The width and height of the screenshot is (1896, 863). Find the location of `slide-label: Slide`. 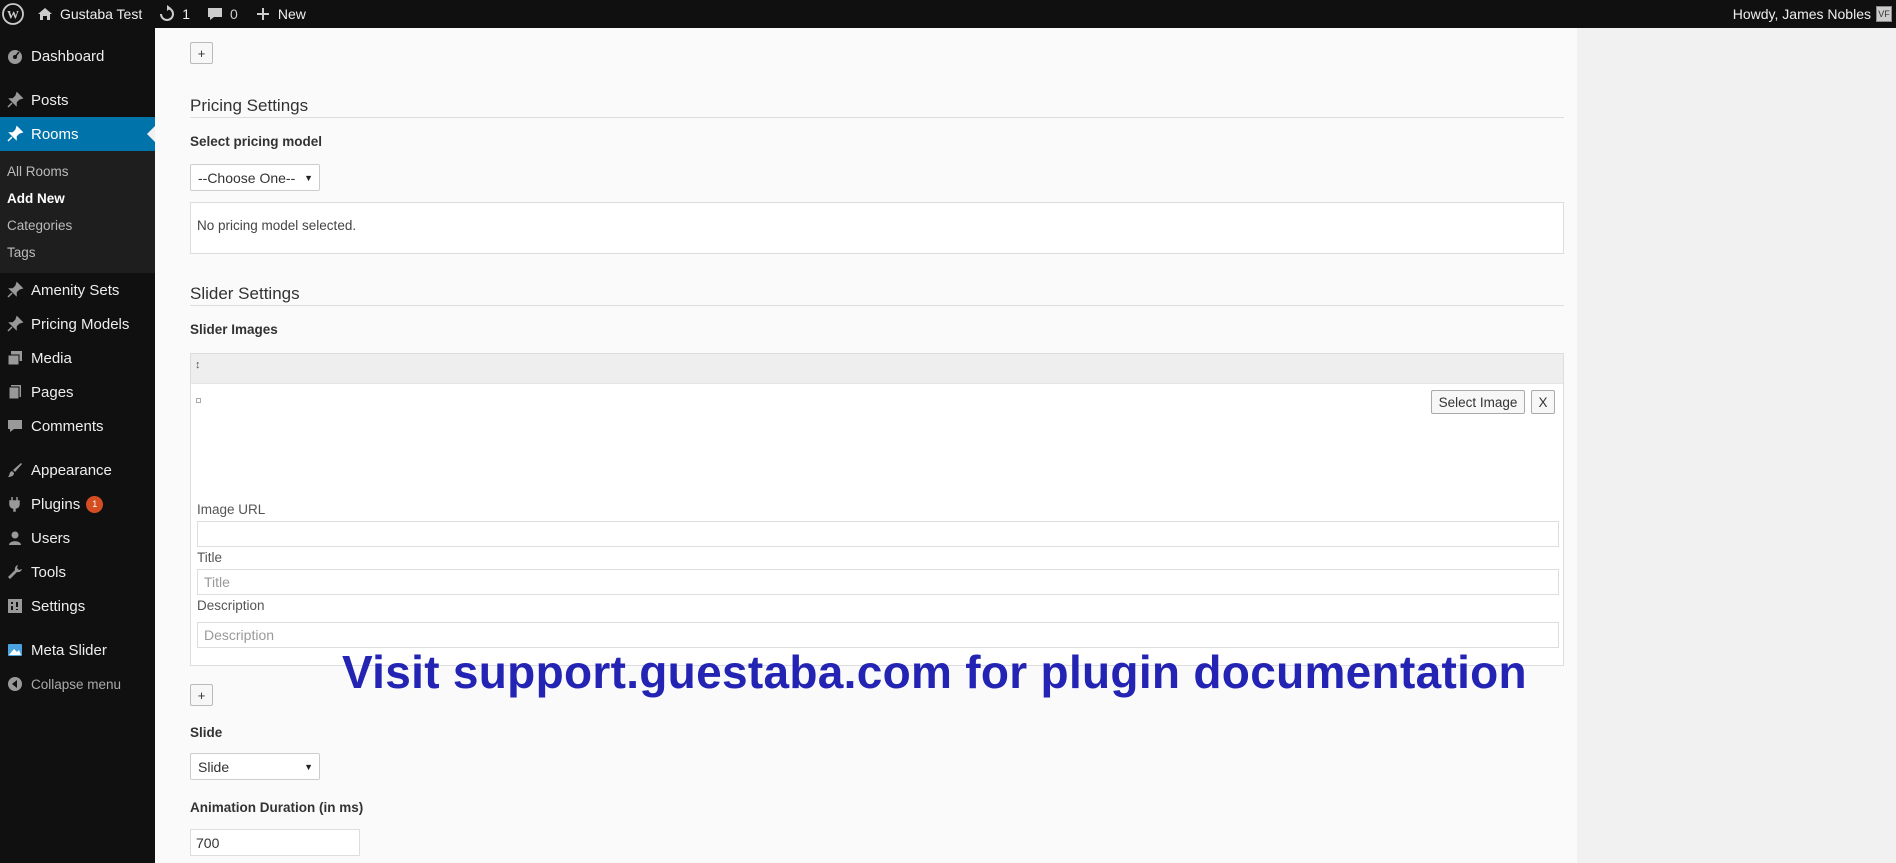

slide-label: Slide is located at coordinates (206, 732).